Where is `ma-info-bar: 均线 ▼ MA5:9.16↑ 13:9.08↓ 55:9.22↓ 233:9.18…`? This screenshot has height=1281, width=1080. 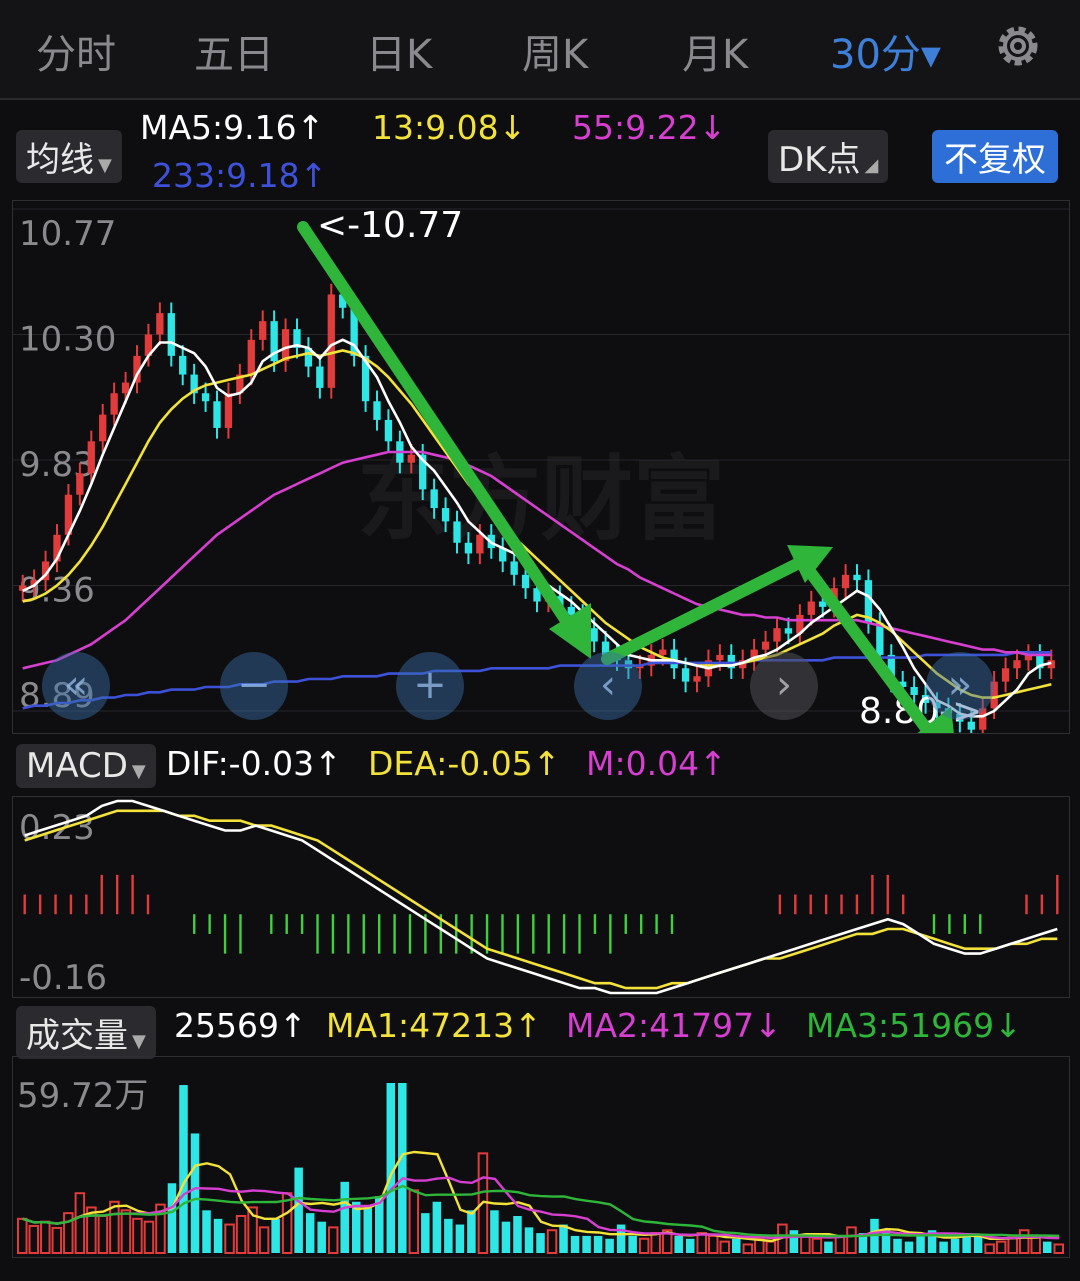 ma-info-bar: 均线 ▼ MA5:9.16↑ 13:9.08↓ 55:9.22↓ 233:9.18… is located at coordinates (540, 149).